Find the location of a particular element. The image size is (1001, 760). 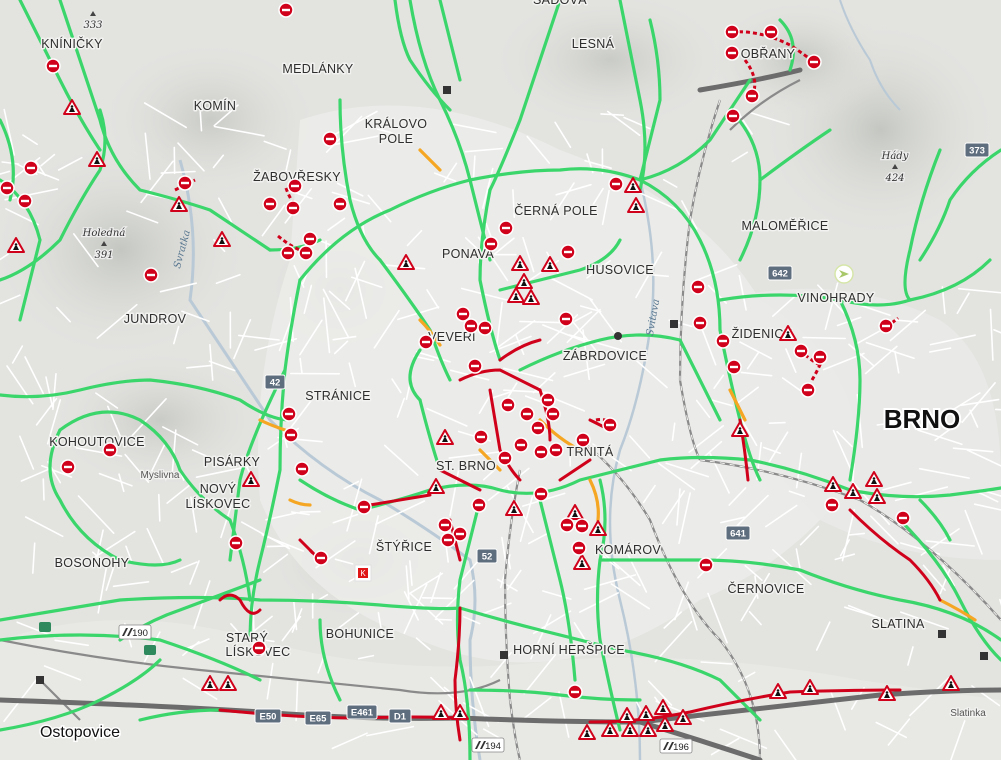

road-shield-r42: 42 is located at coordinates (275, 382).